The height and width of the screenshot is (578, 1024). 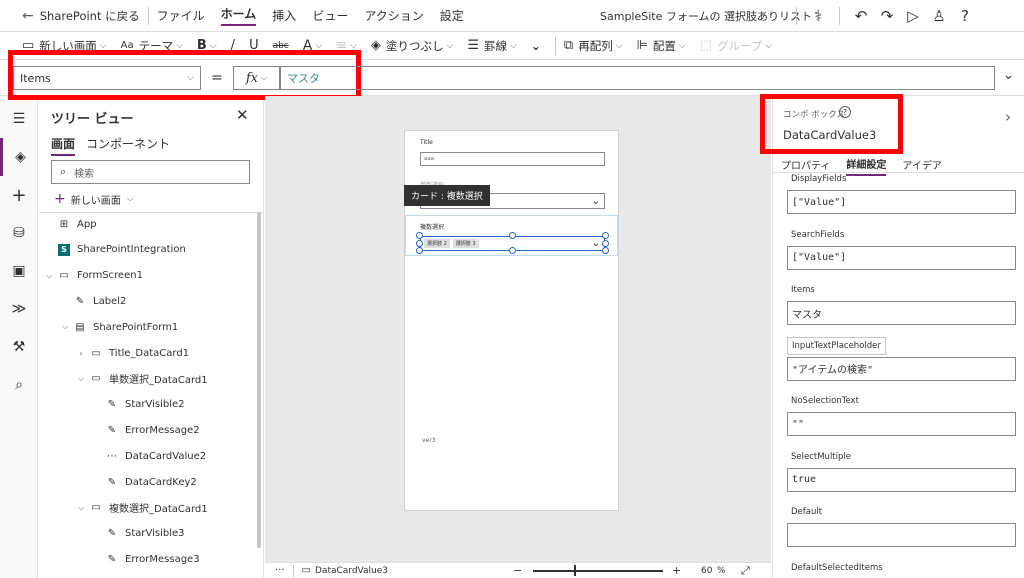 What do you see at coordinates (818, 16) in the screenshot?
I see `app-checker-icon: ⚕` at bounding box center [818, 16].